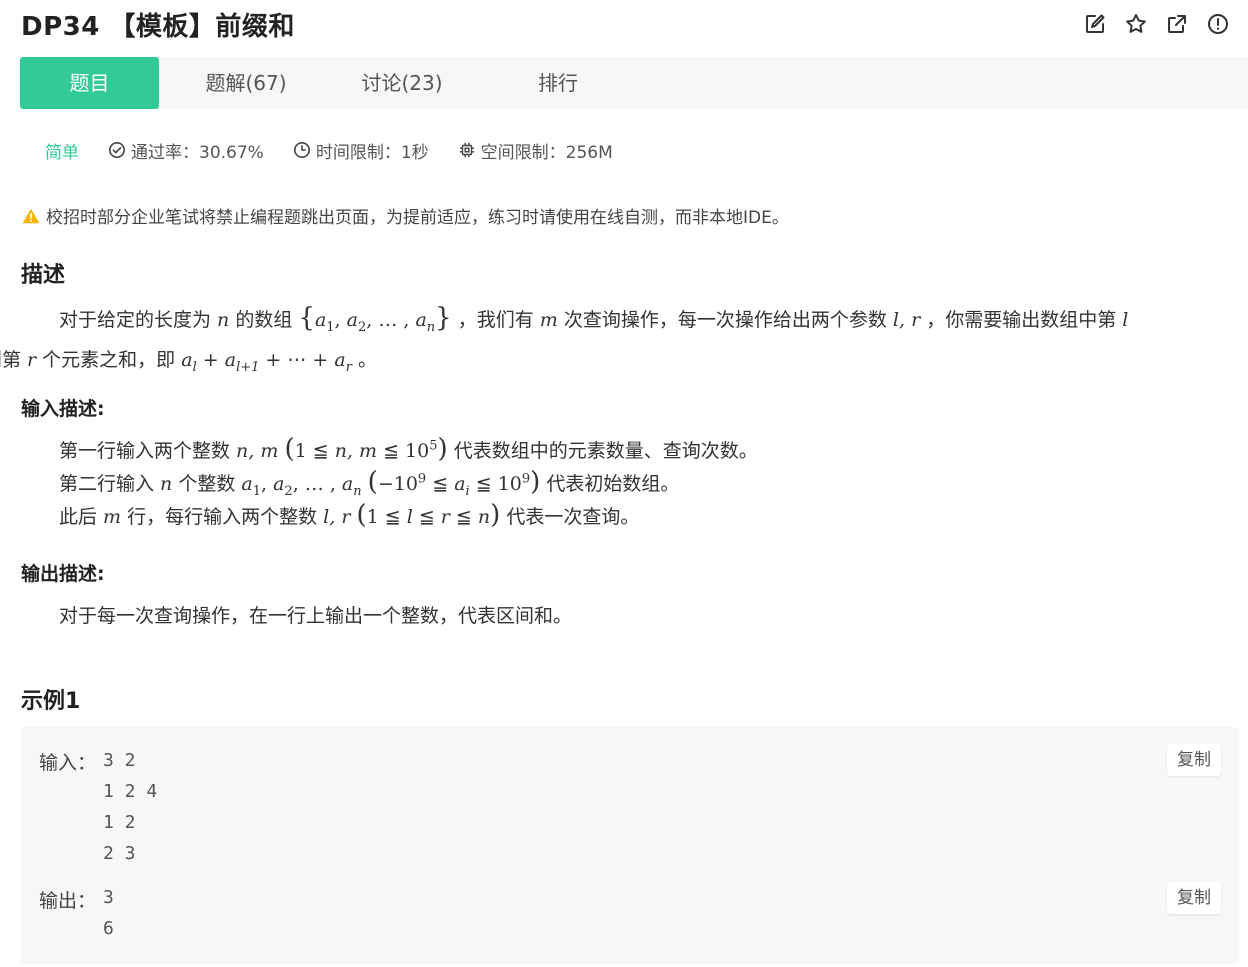  Describe the element at coordinates (316, 616) in the screenshot. I see `output-text: 对于每一次查询操作，在一行上输出一个整数，代表区间和。` at that location.